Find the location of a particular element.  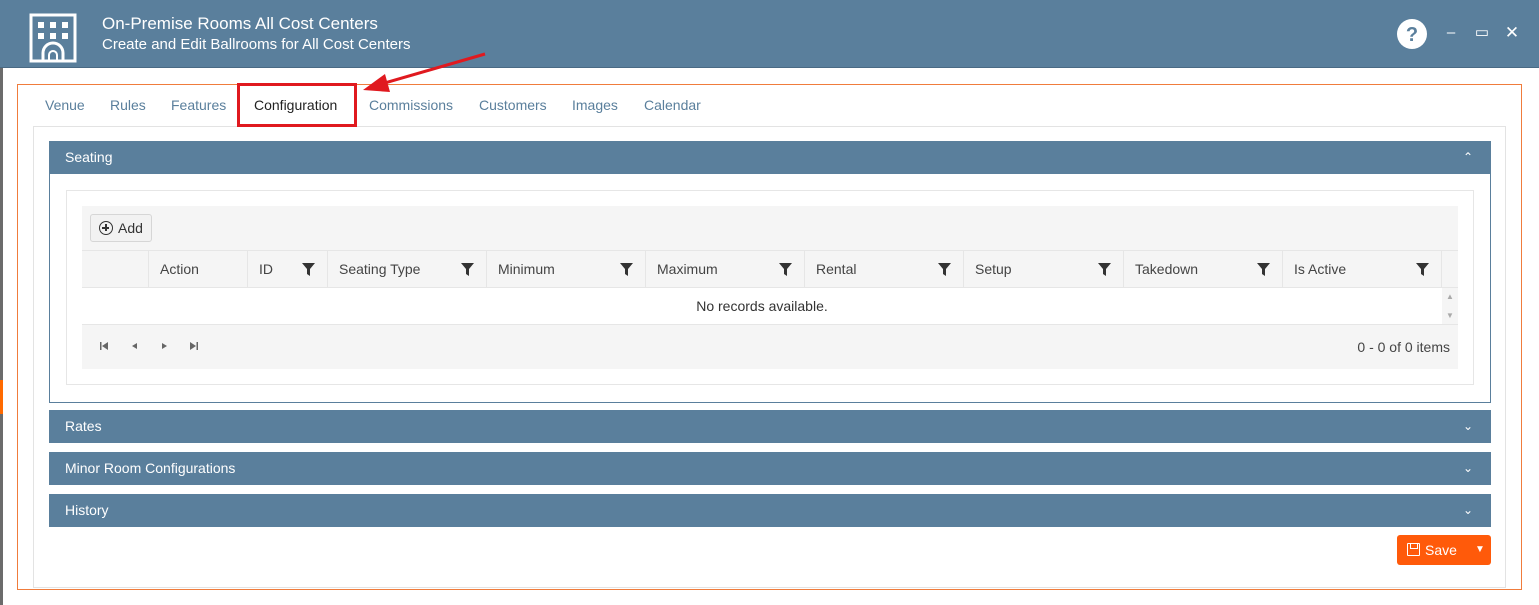

column-label: Maximum is located at coordinates (687, 269).